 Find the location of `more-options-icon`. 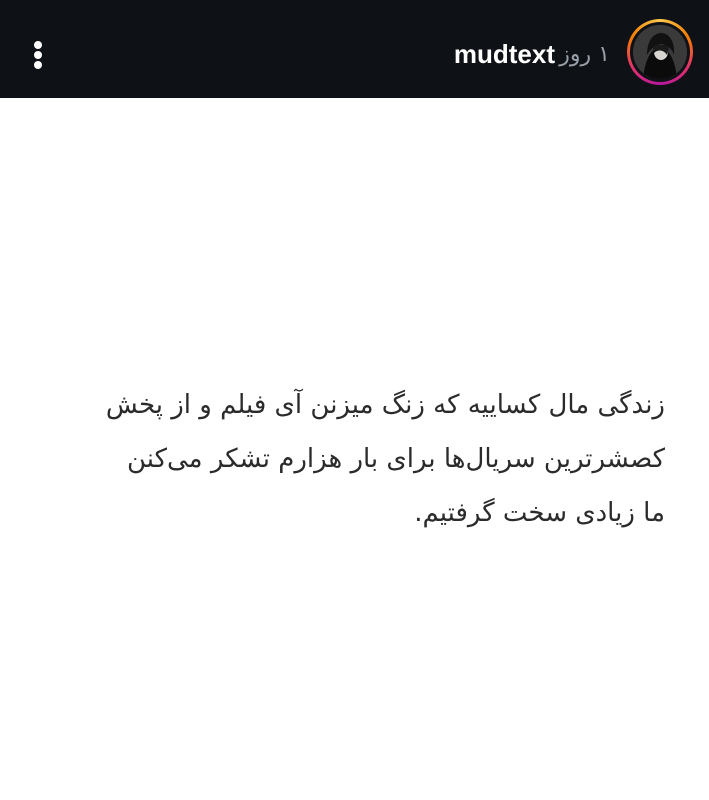

more-options-icon is located at coordinates (39, 54).